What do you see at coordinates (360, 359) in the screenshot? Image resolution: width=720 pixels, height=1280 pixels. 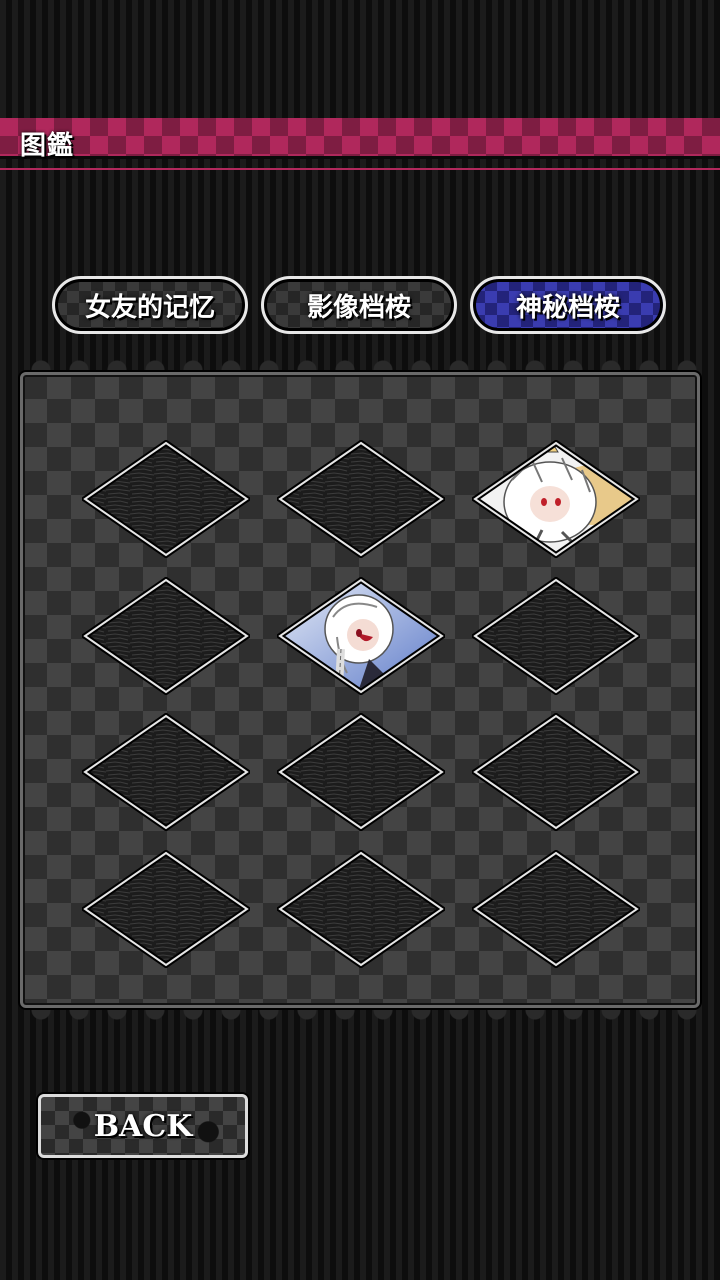 I see `panel-ornament-top` at bounding box center [360, 359].